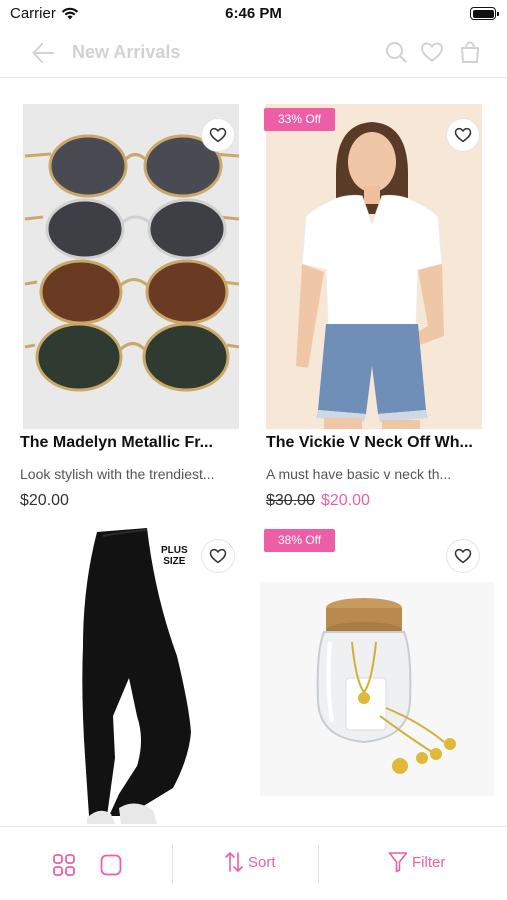  I want to click on leggings-image, so click(136, 676).